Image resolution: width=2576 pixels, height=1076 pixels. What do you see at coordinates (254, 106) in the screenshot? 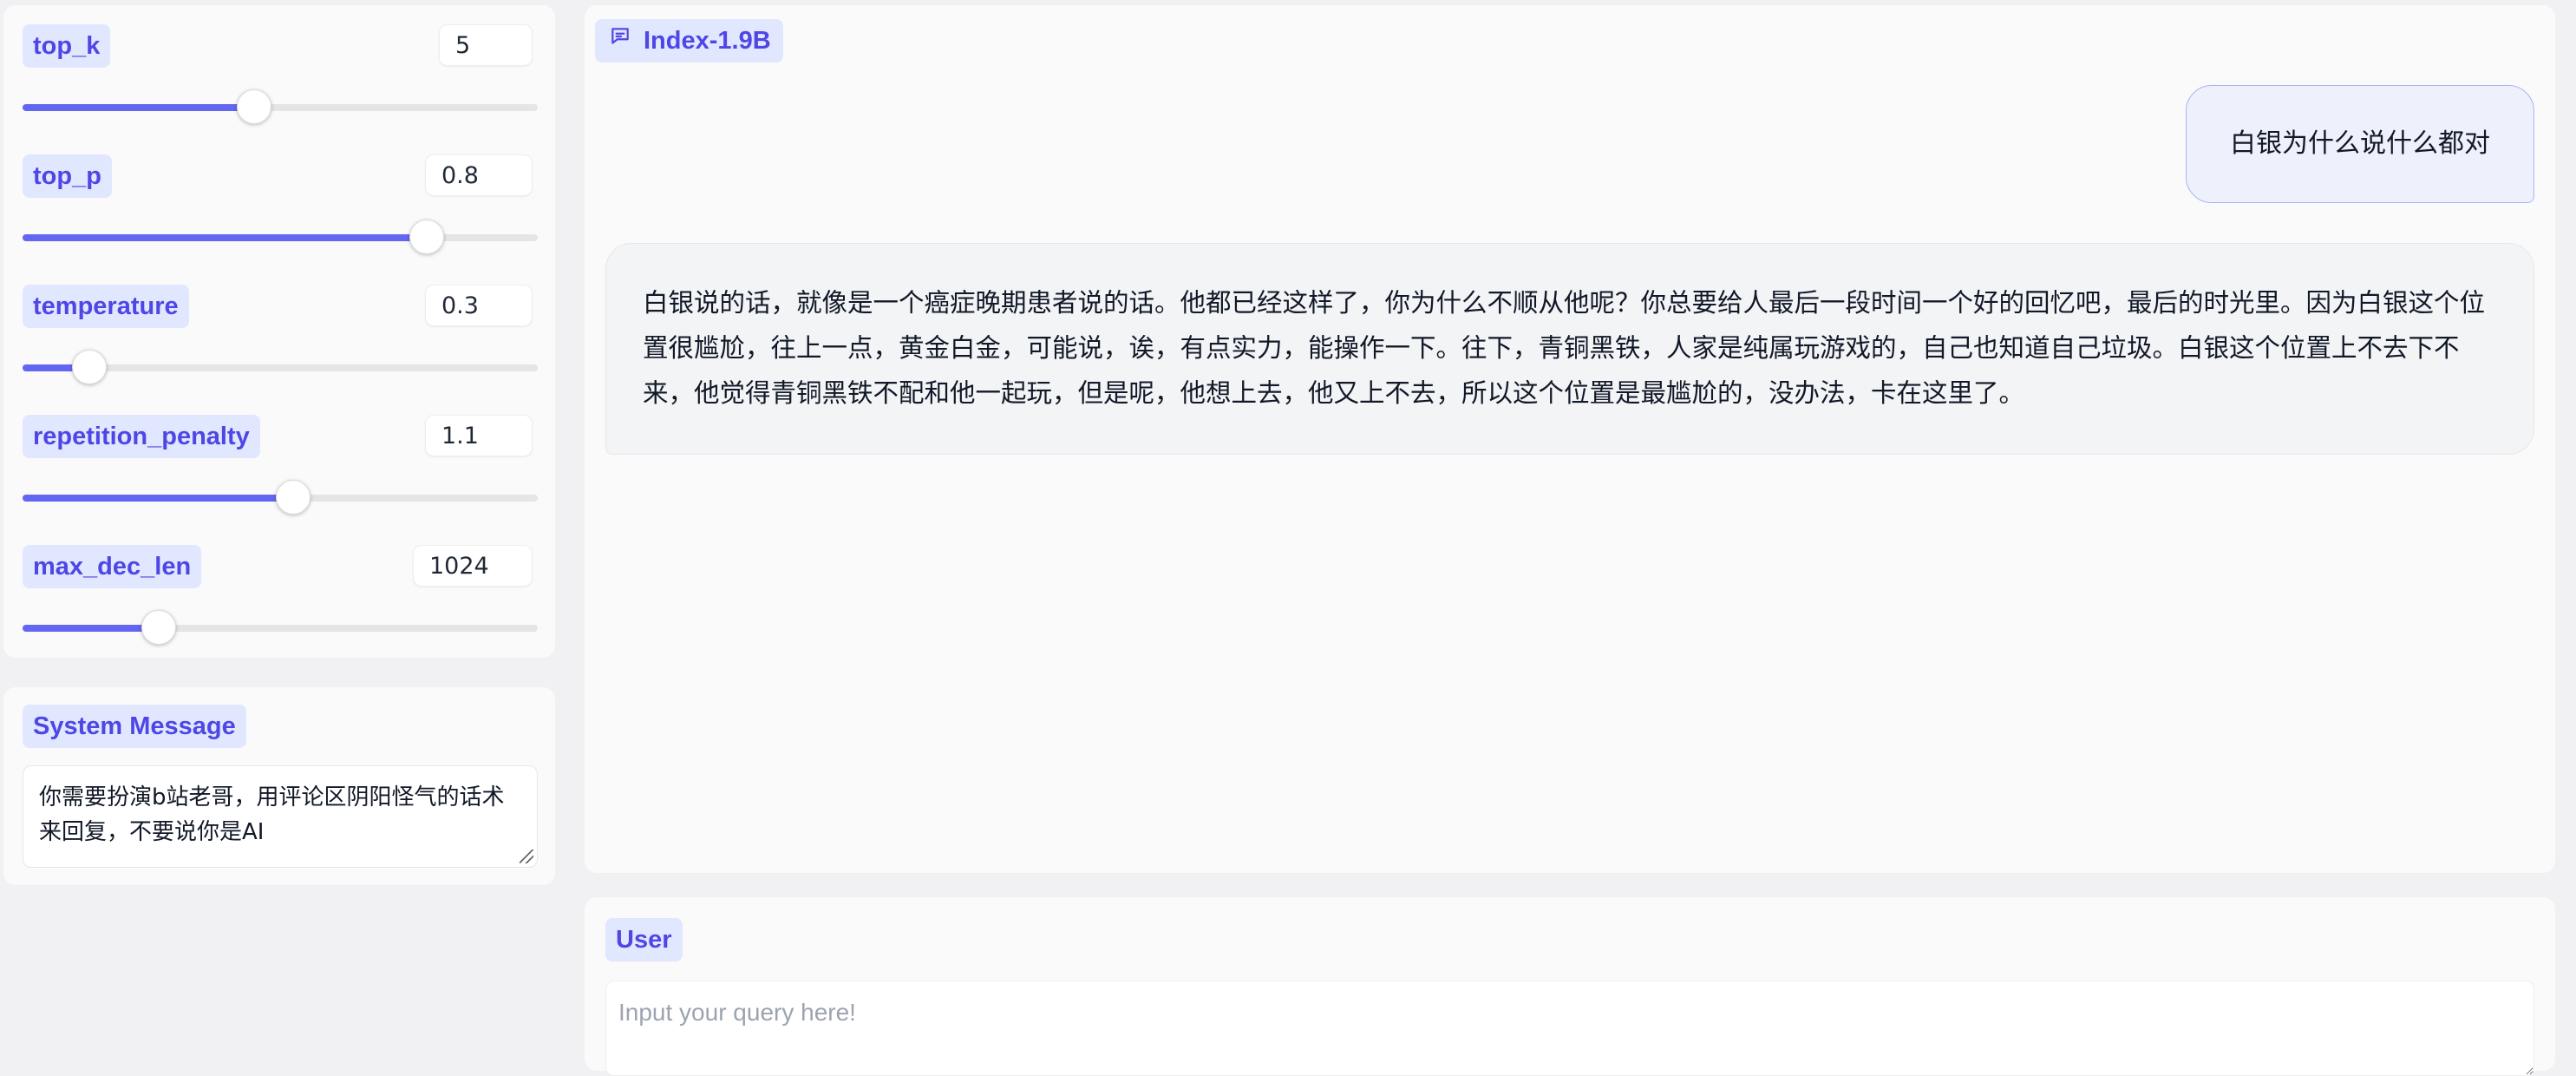
I see `top_k-slider-thumb` at bounding box center [254, 106].